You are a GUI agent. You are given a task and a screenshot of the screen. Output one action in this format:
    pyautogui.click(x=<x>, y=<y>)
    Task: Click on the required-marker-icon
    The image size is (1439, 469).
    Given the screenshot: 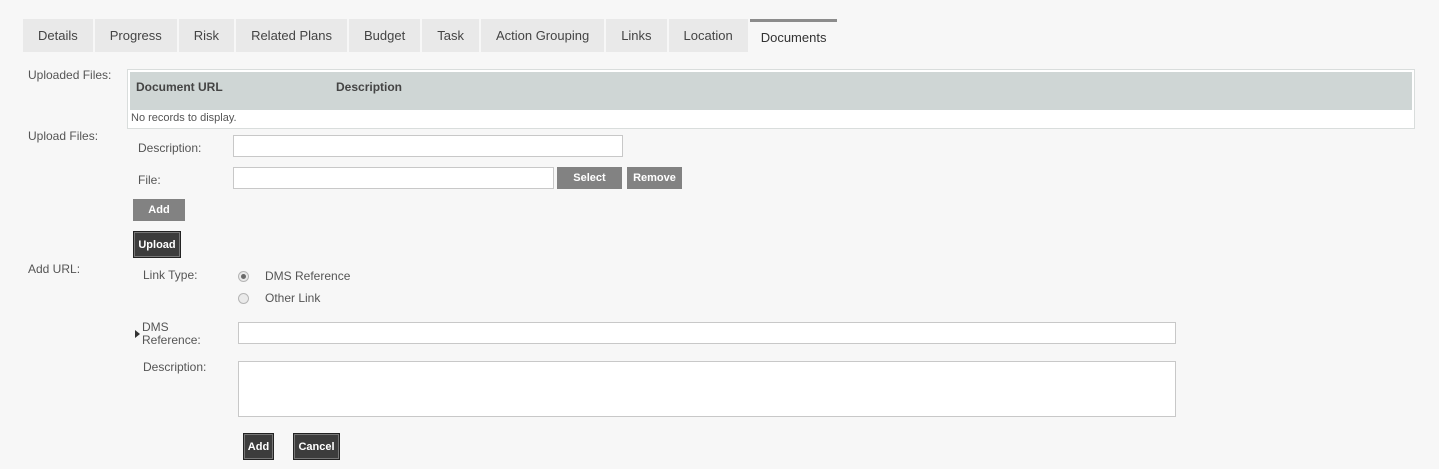 What is the action you would take?
    pyautogui.click(x=137, y=334)
    